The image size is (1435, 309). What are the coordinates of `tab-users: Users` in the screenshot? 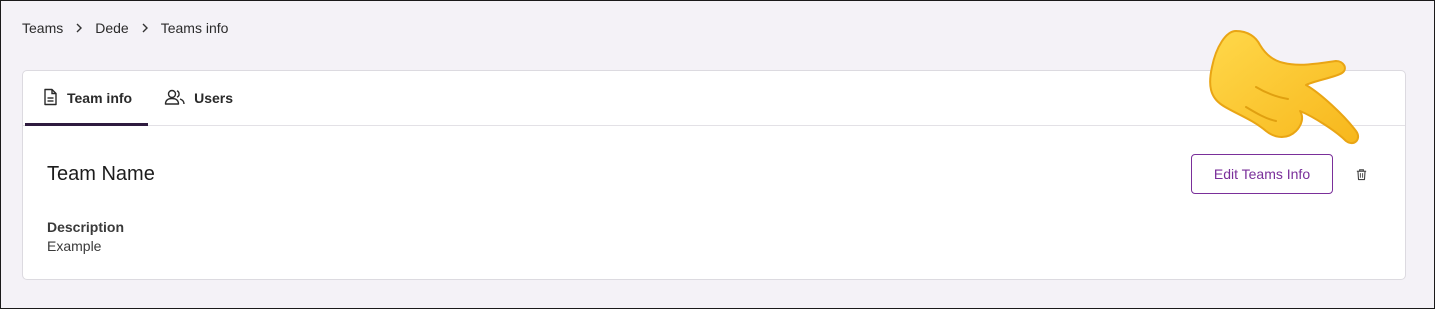 It's located at (198, 98).